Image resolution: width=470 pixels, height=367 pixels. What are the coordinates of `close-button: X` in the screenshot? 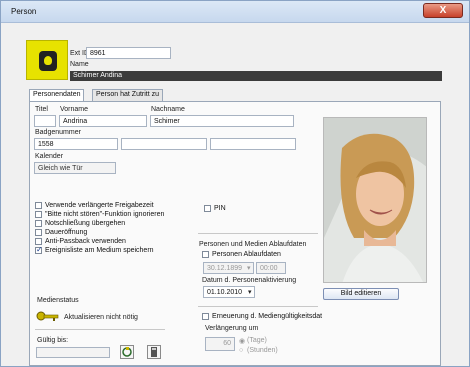 It's located at (443, 10).